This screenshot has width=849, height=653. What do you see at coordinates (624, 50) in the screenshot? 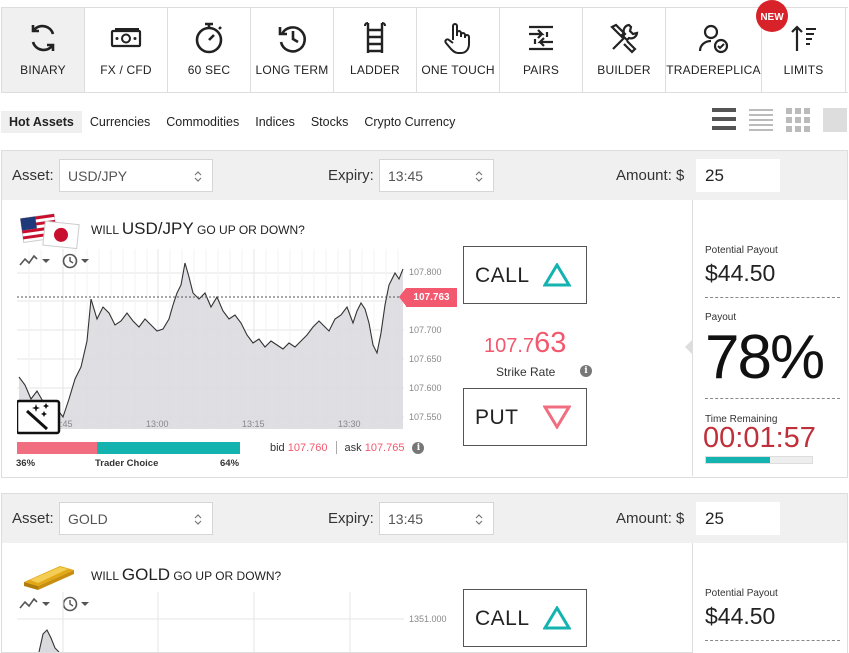
I see `tool-builder: BUILDER` at bounding box center [624, 50].